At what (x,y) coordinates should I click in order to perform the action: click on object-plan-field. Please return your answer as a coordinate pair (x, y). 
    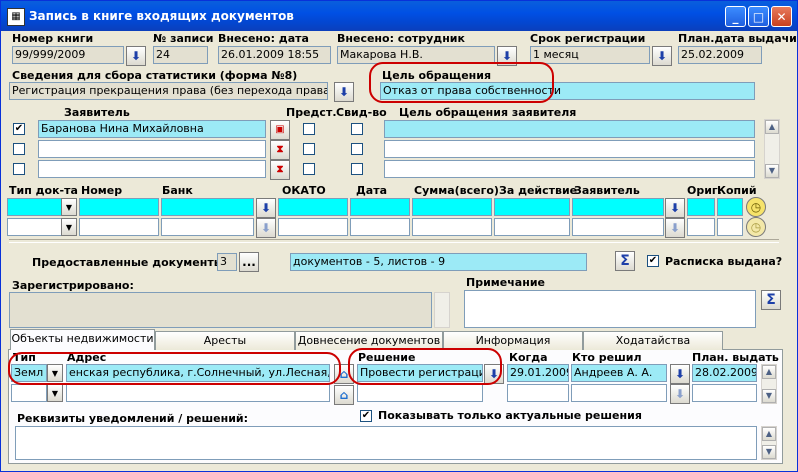
    Looking at the image, I should click on (724, 393).